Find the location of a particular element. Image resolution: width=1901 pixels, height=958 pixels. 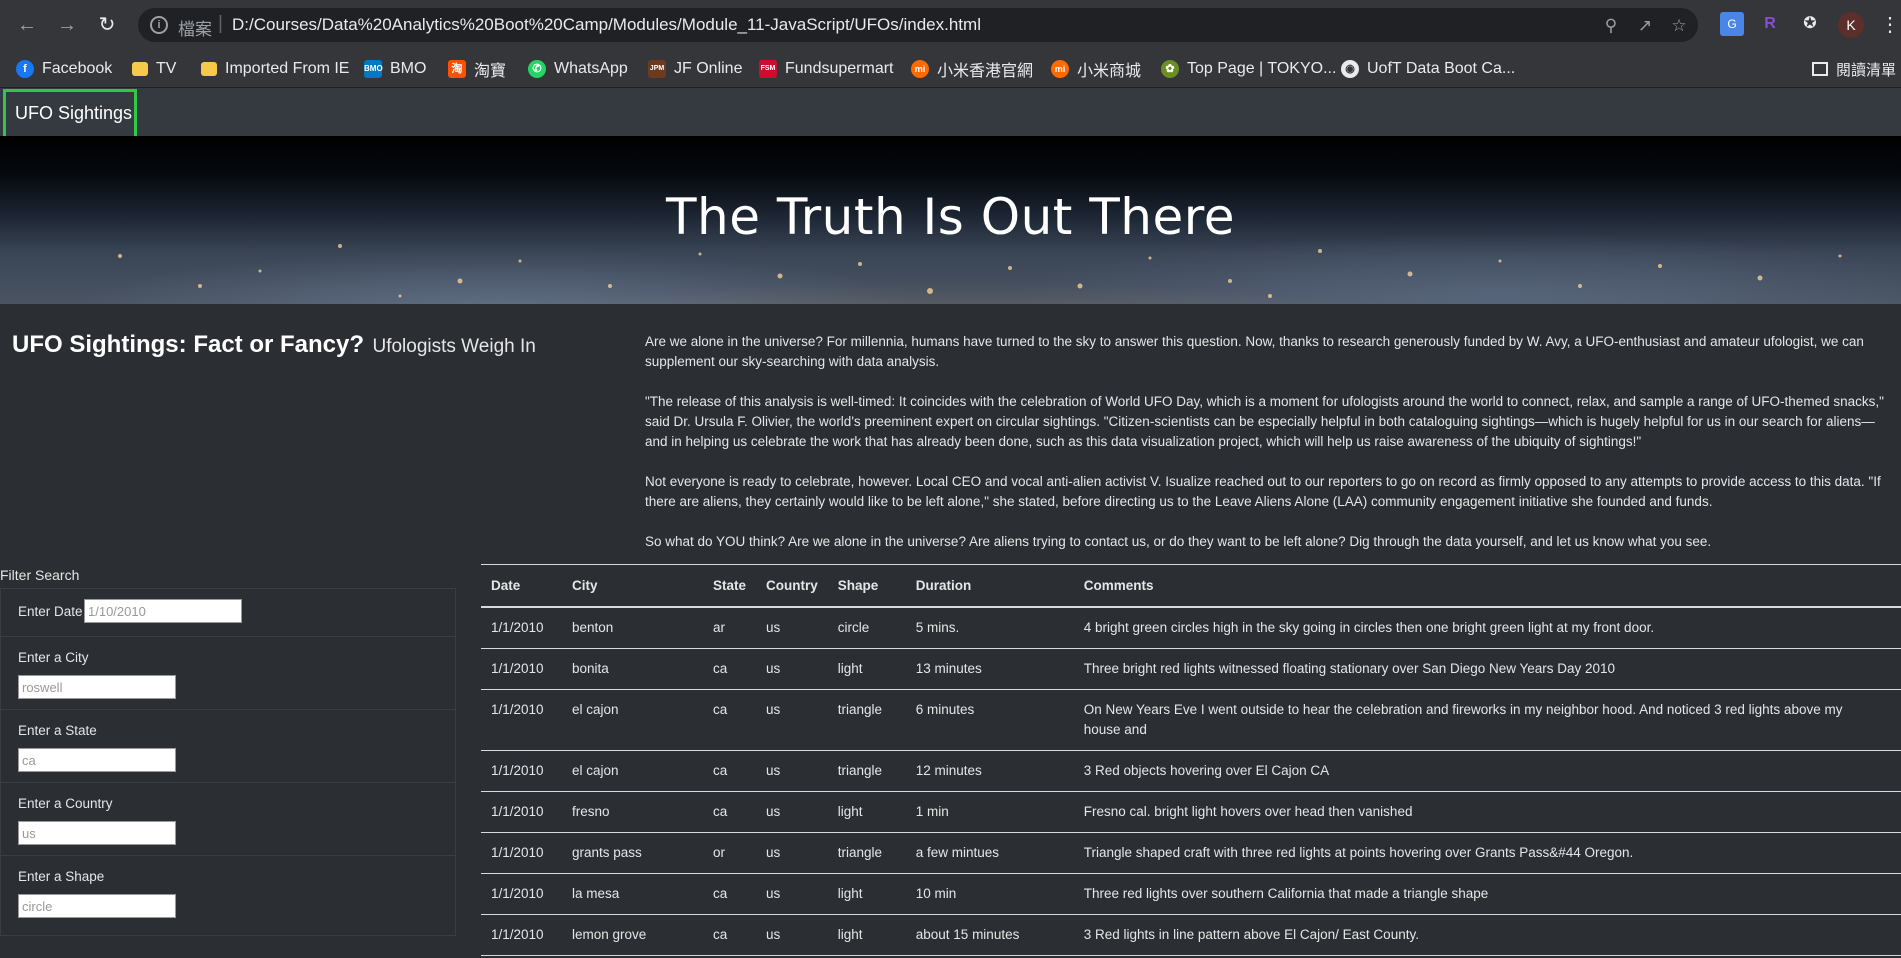

reading-list-label: 閱讀清單 is located at coordinates (1866, 70).